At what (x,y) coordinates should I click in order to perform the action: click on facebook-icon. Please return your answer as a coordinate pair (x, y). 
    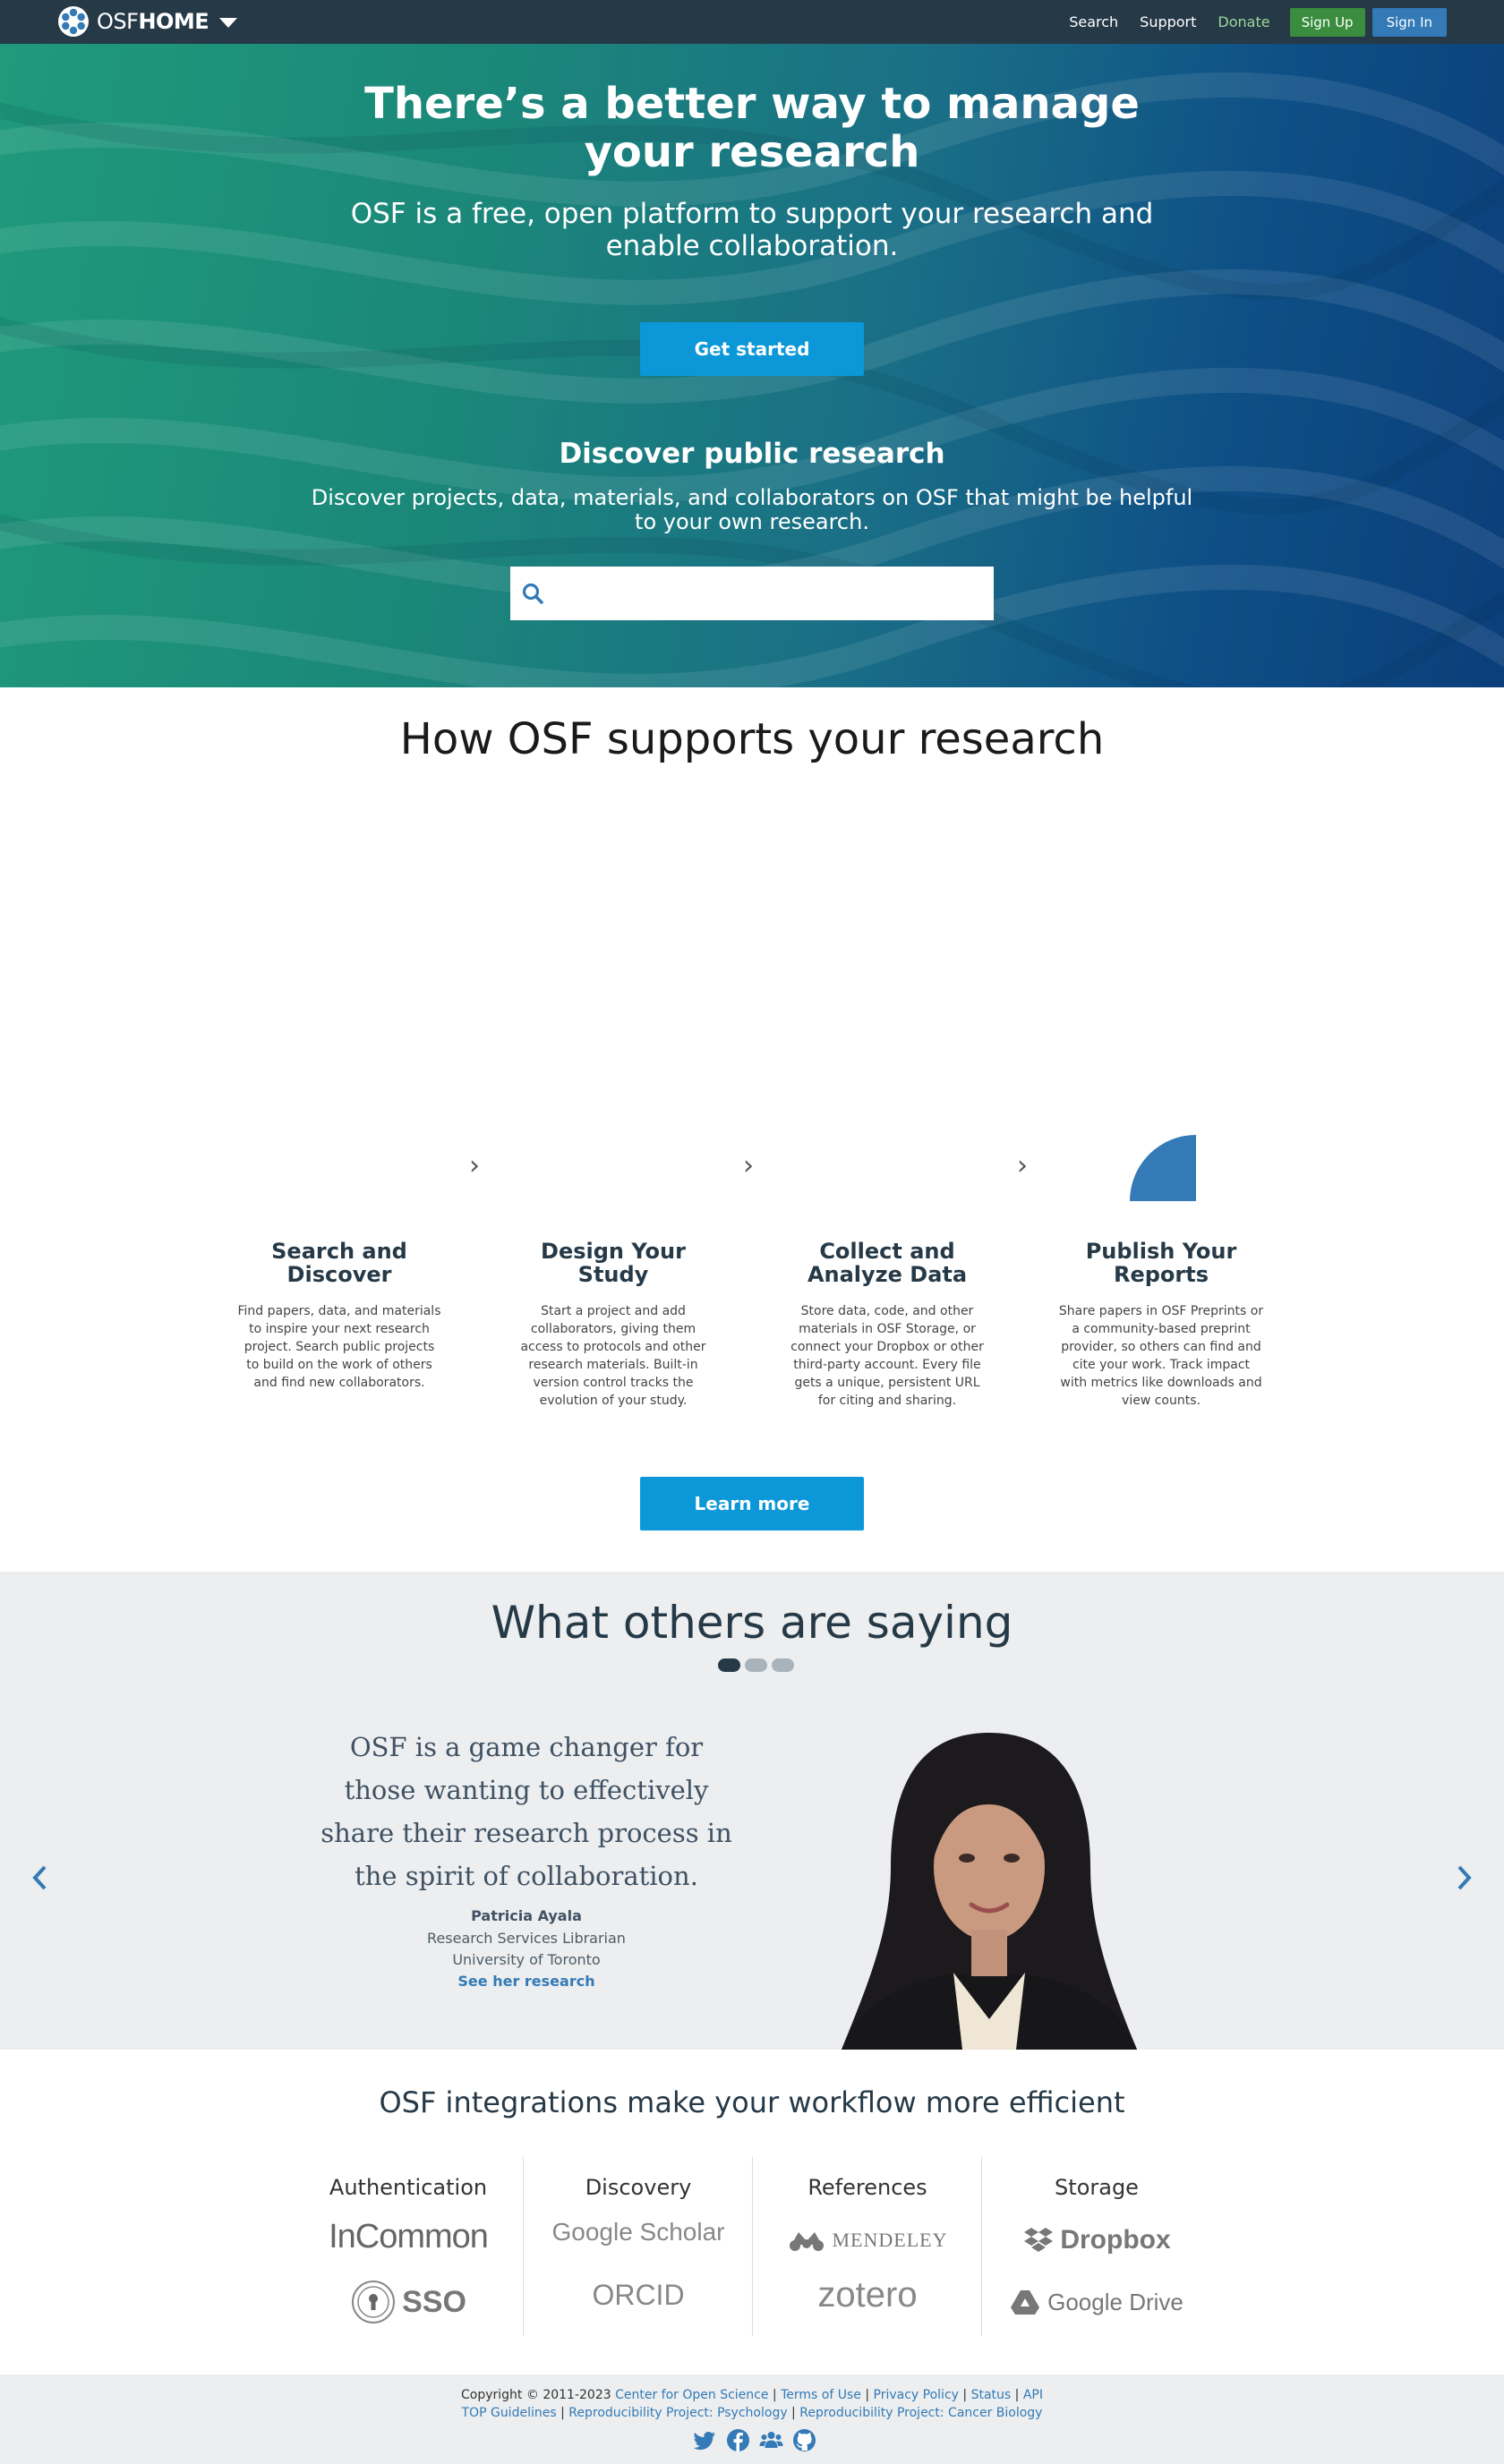
    Looking at the image, I should click on (738, 2440).